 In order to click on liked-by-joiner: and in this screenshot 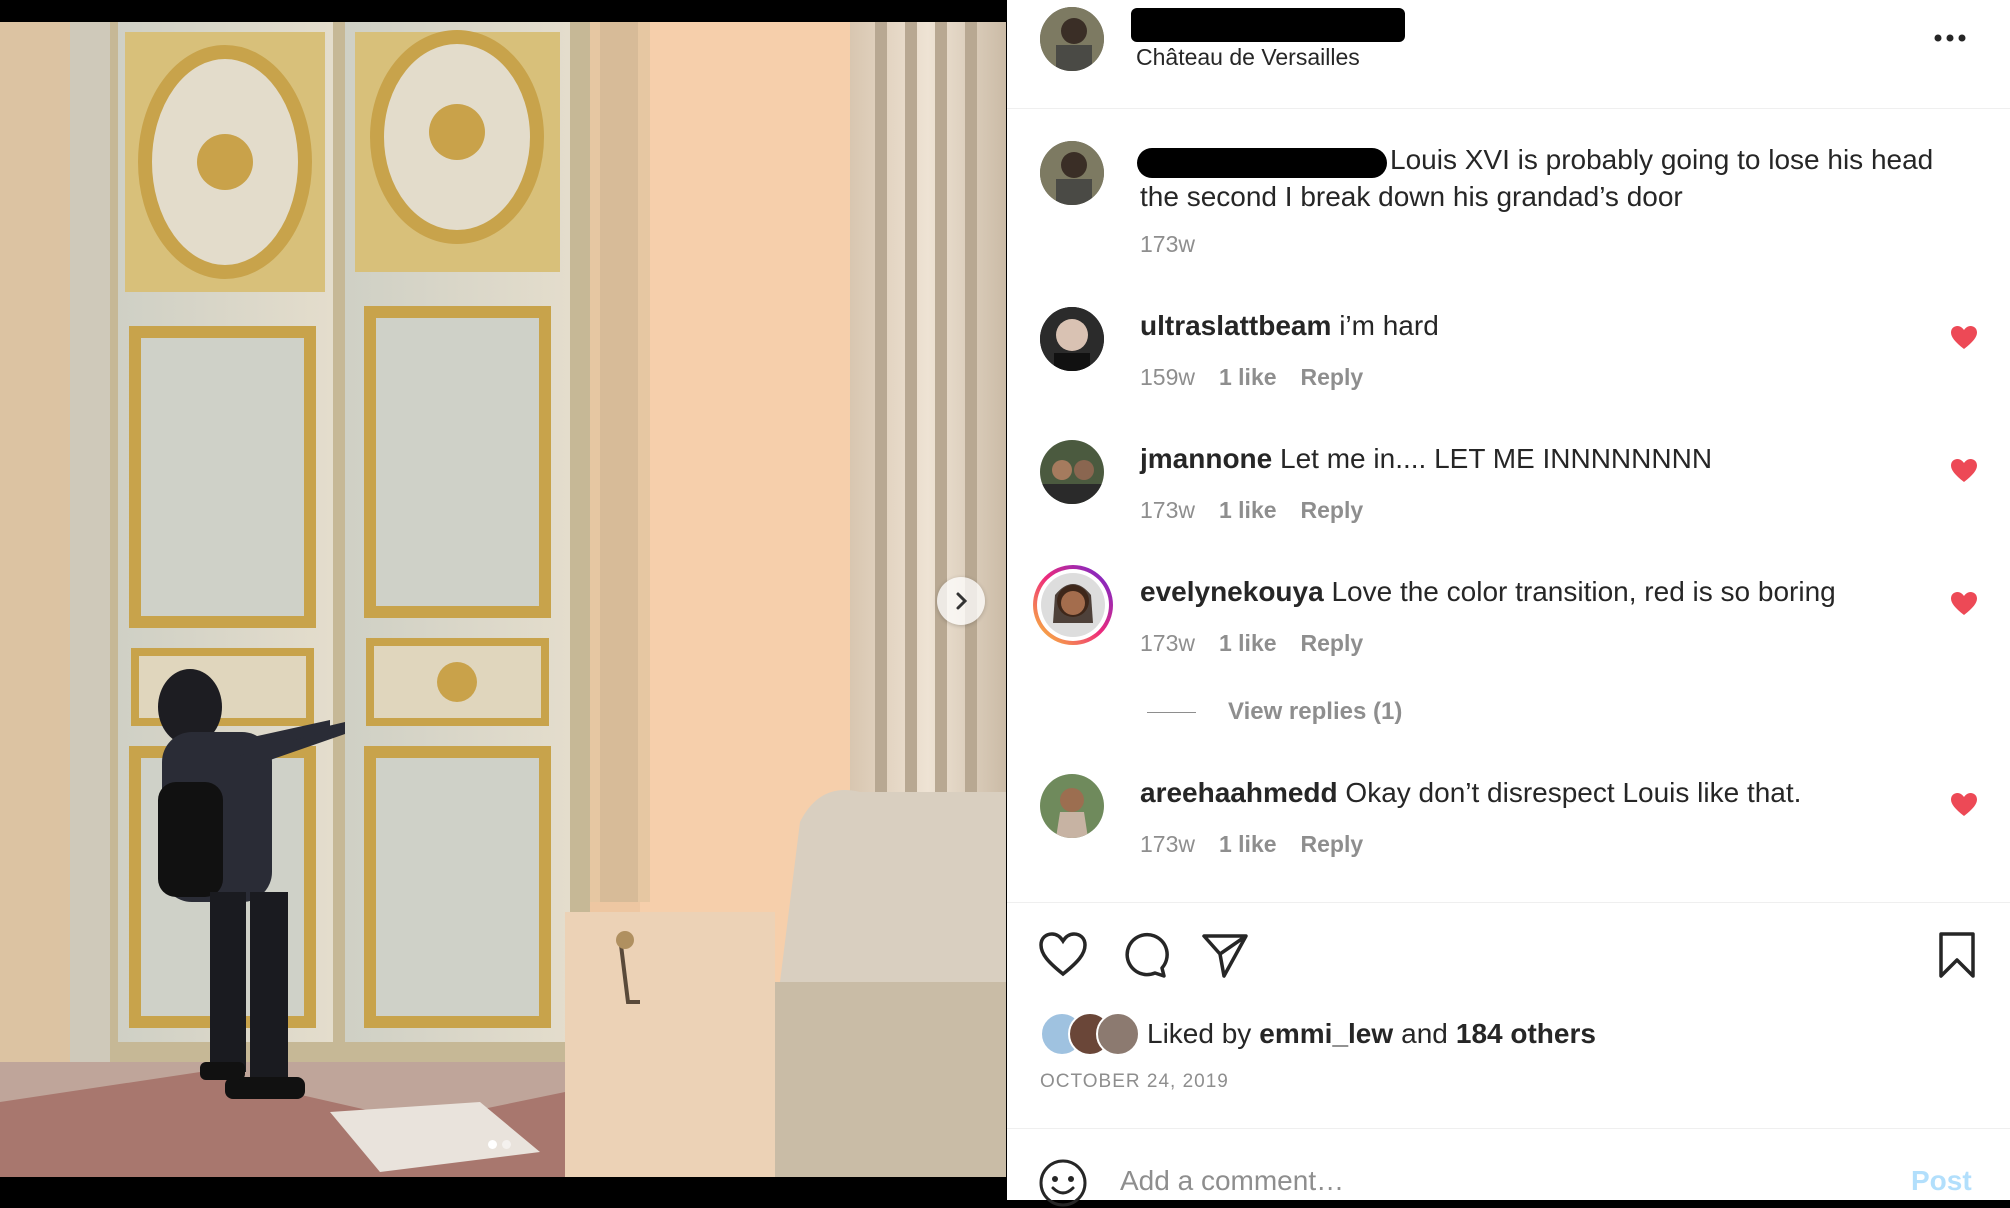, I will do `click(1424, 1033)`.